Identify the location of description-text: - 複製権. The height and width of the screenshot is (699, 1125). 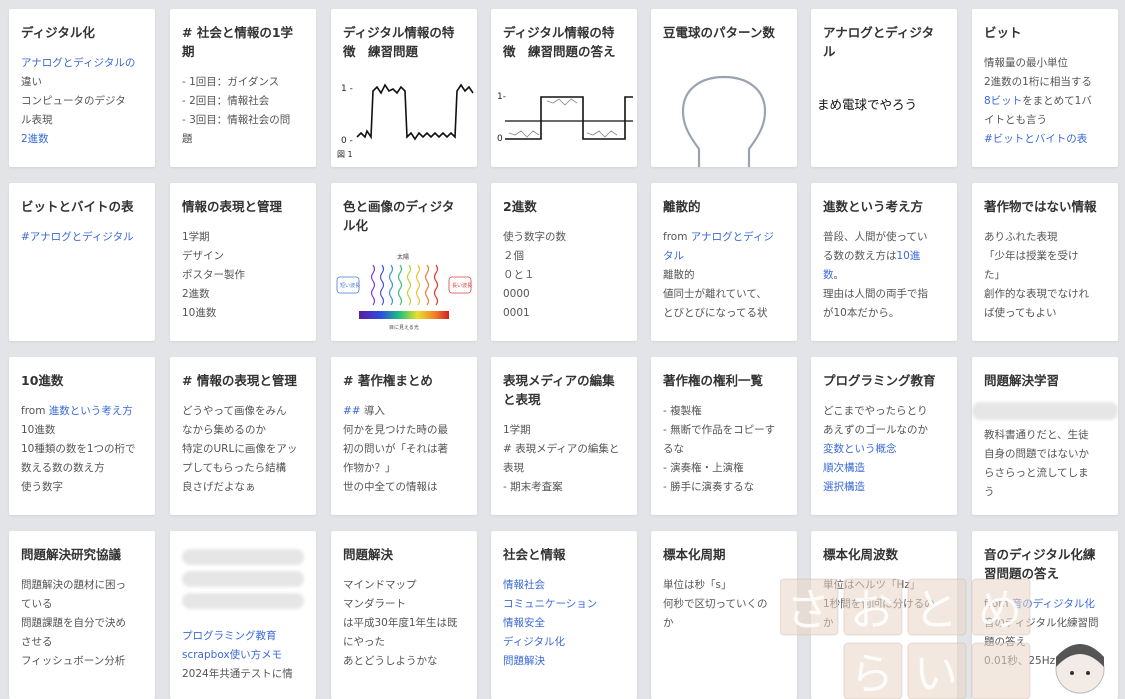
(682, 411).